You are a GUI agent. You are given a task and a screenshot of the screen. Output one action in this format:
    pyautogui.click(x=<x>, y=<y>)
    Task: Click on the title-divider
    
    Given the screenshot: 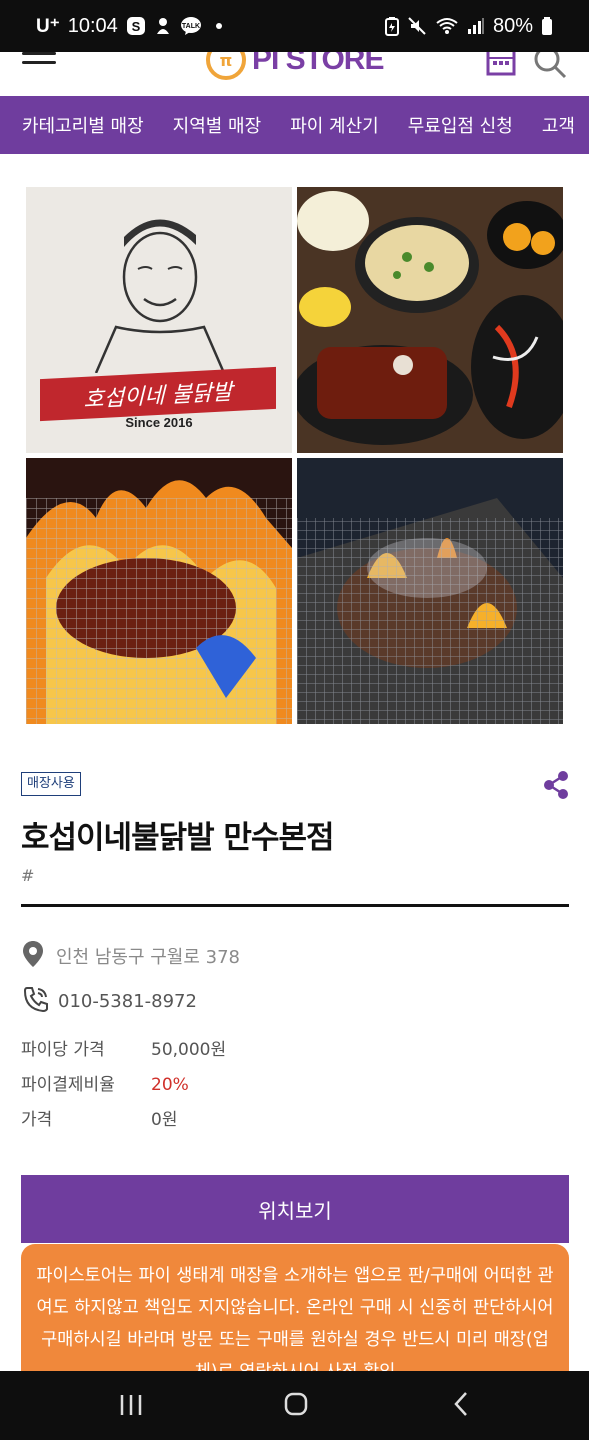 What is the action you would take?
    pyautogui.click(x=295, y=905)
    